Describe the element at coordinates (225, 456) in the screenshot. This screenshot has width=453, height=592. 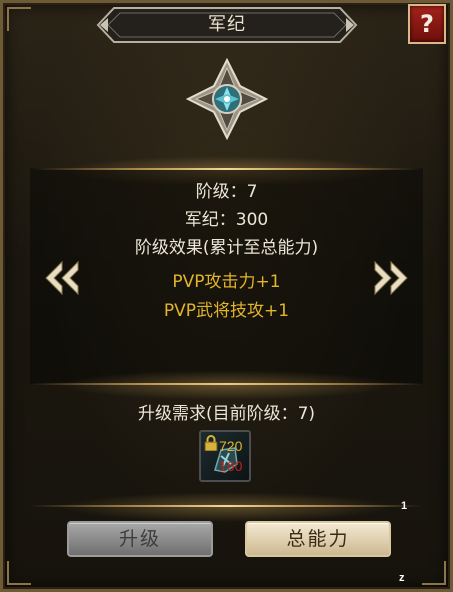
I see `required-item-slot: 720 160` at that location.